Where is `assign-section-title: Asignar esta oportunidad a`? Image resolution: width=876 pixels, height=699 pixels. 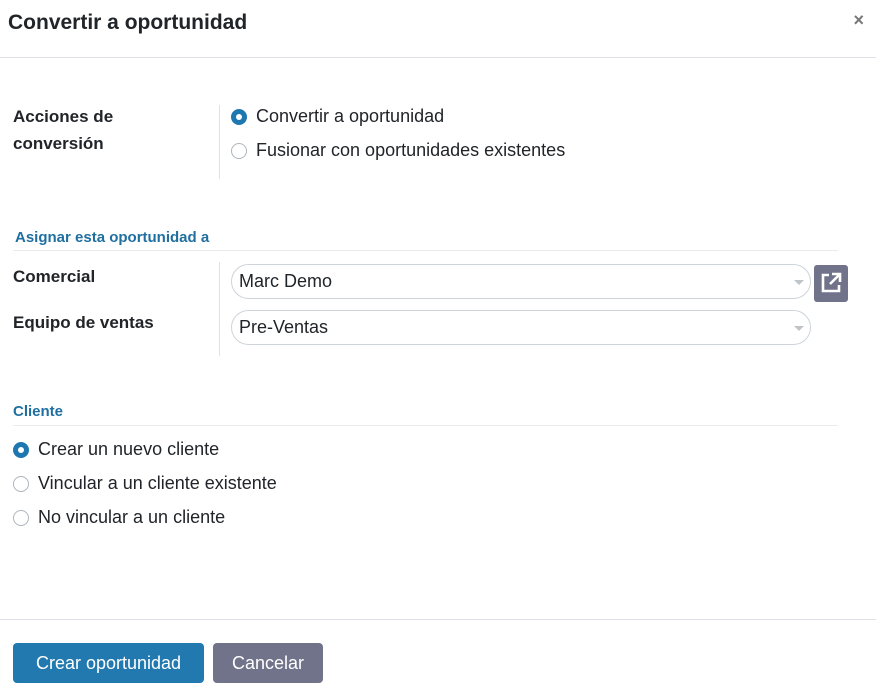
assign-section-title: Asignar esta oportunidad a is located at coordinates (112, 237).